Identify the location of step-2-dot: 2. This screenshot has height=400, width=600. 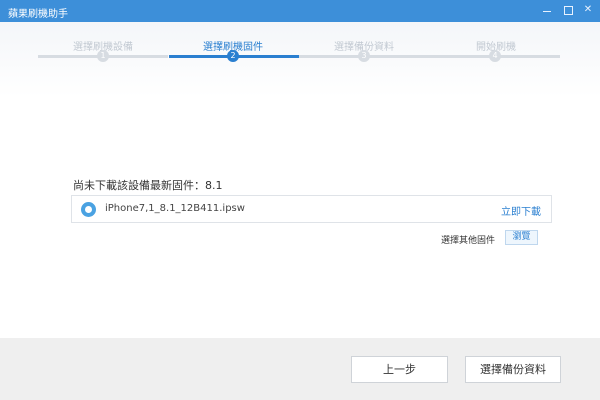
(233, 56).